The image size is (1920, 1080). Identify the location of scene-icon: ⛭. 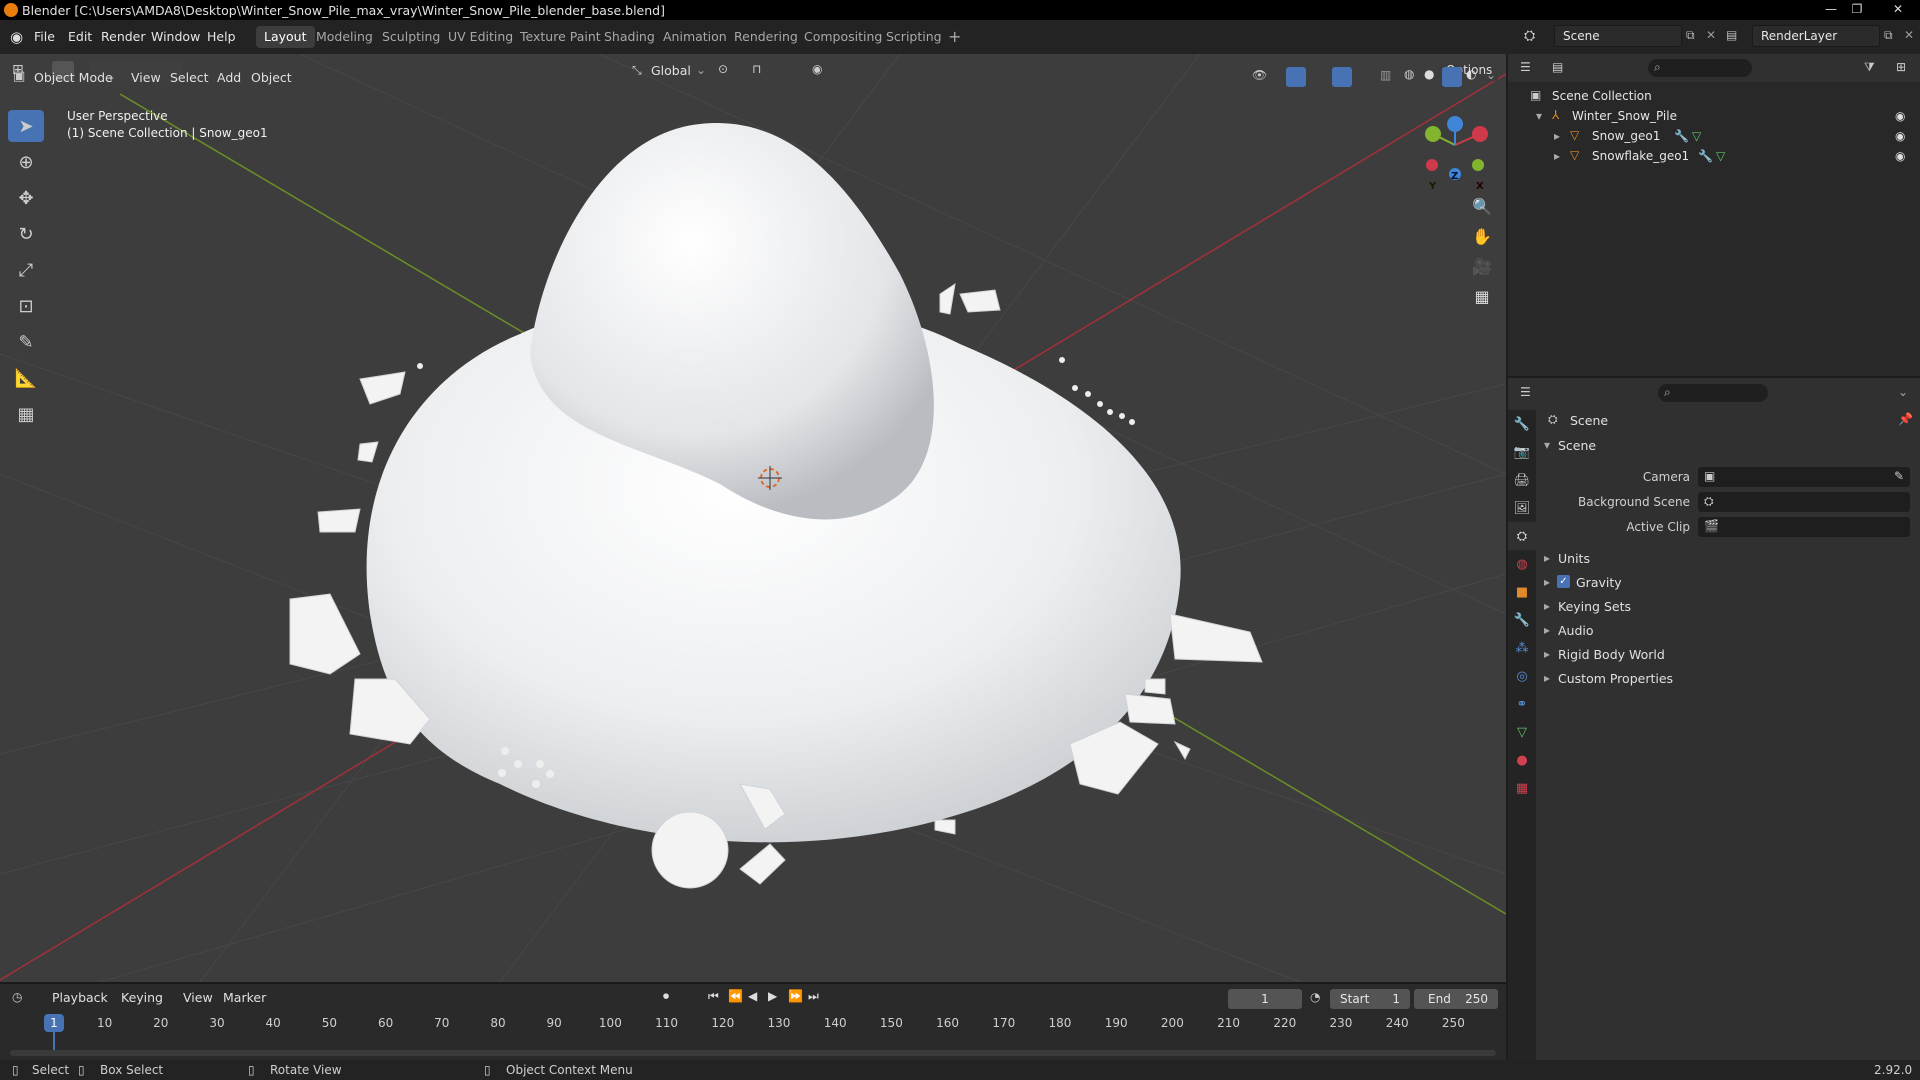
(1529, 36).